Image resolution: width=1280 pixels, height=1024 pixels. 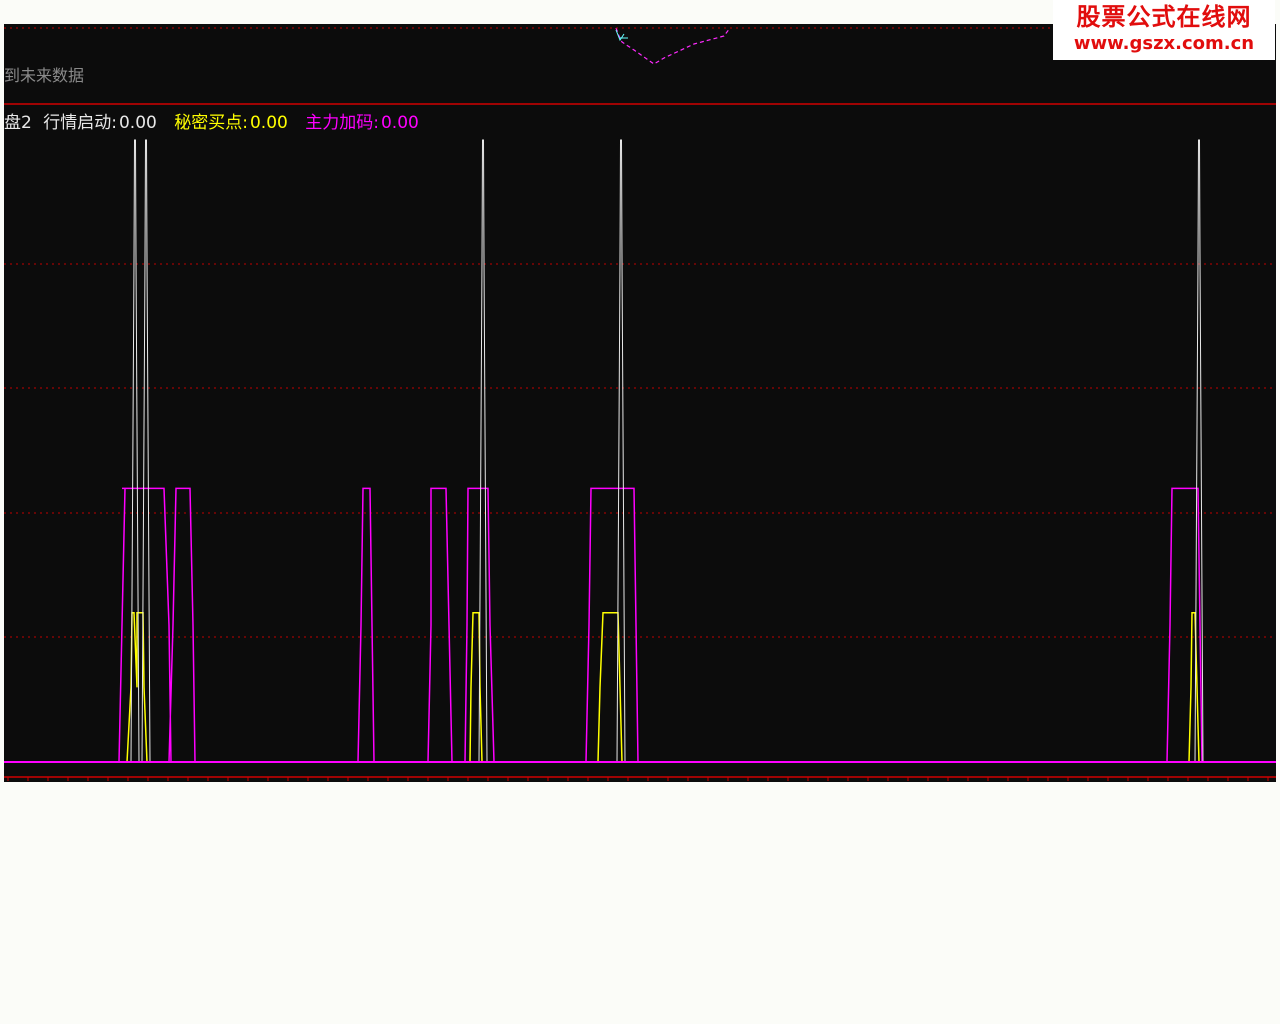 I want to click on indicator-legend: 盘2 行情启动: 0.00 秘密买点: 0.00 主力加码: 0.00, so click(x=217, y=120).